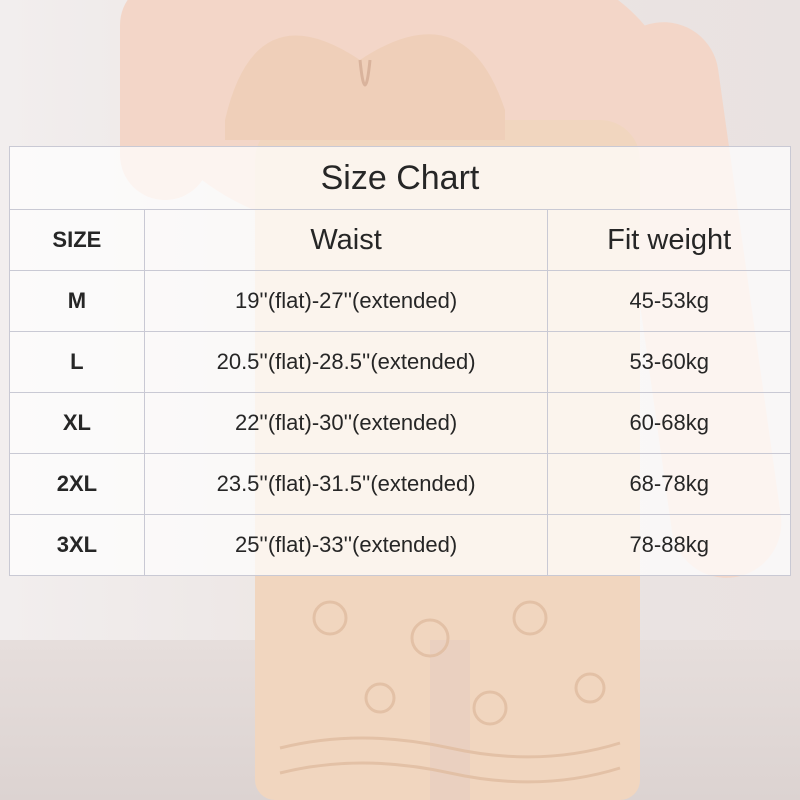 Image resolution: width=800 pixels, height=800 pixels. Describe the element at coordinates (77, 423) in the screenshot. I see `size-cell: XL` at that location.